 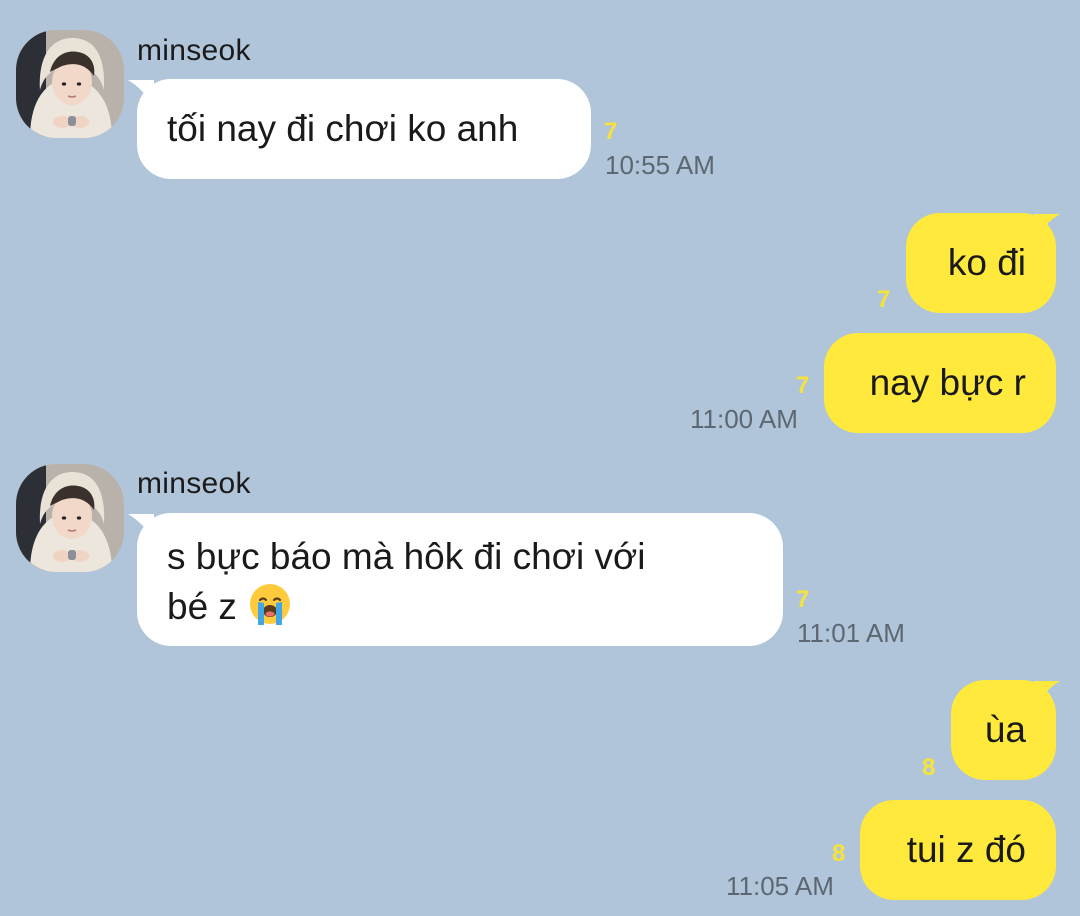 I want to click on message-bubble: tui z đó, so click(x=958, y=850).